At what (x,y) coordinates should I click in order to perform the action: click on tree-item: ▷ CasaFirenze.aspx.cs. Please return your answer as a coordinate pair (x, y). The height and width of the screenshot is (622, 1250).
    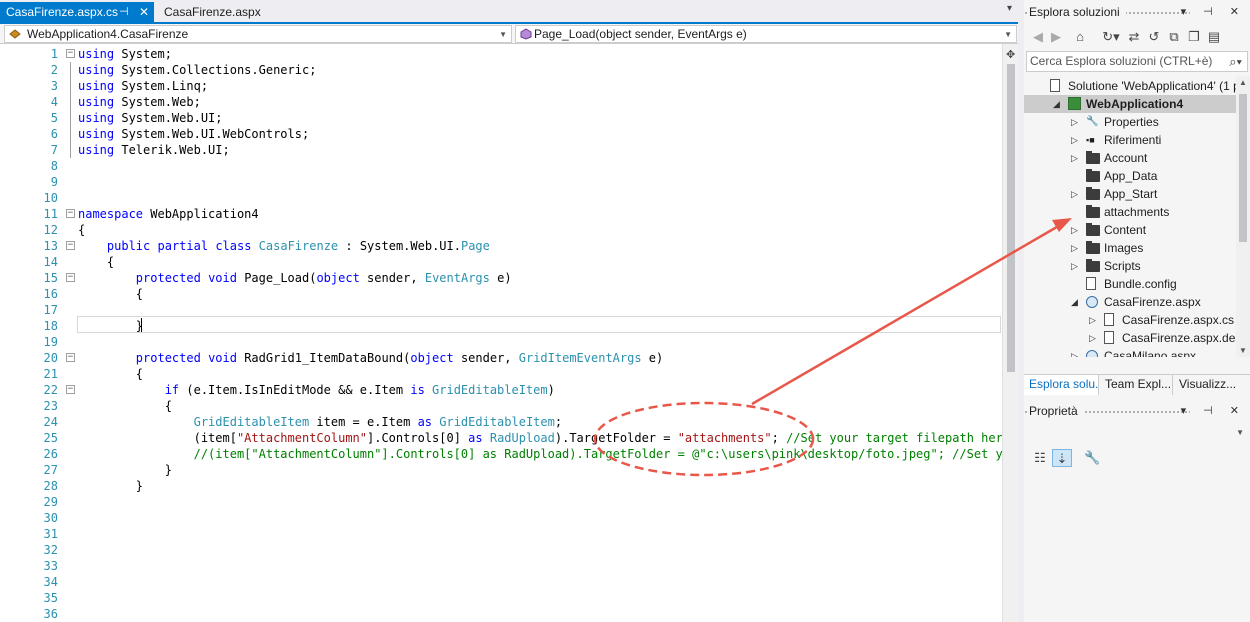
    Looking at the image, I should click on (1130, 320).